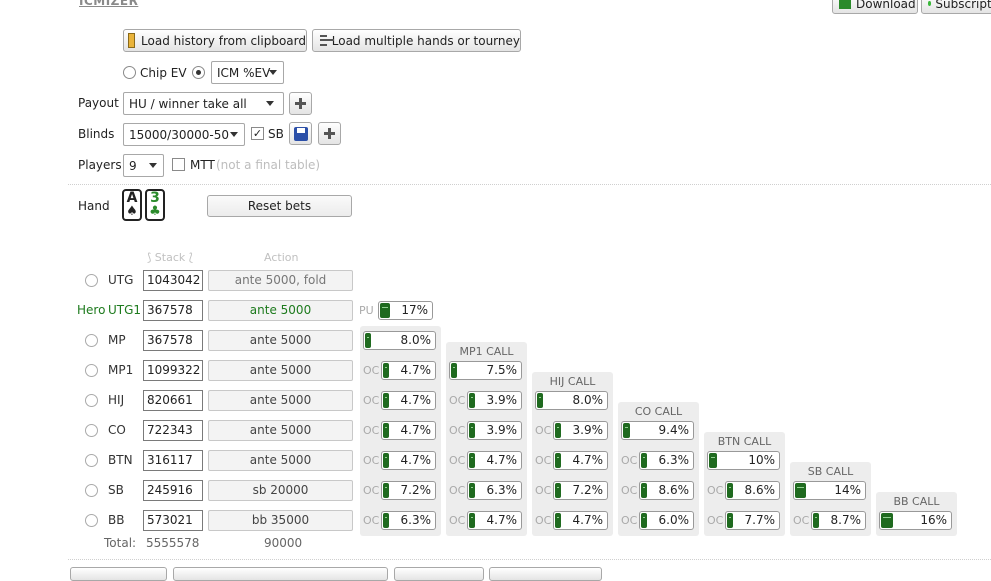 This screenshot has width=991, height=581. What do you see at coordinates (163, 73) in the screenshot?
I see `chip-ev-label: Chip EV` at bounding box center [163, 73].